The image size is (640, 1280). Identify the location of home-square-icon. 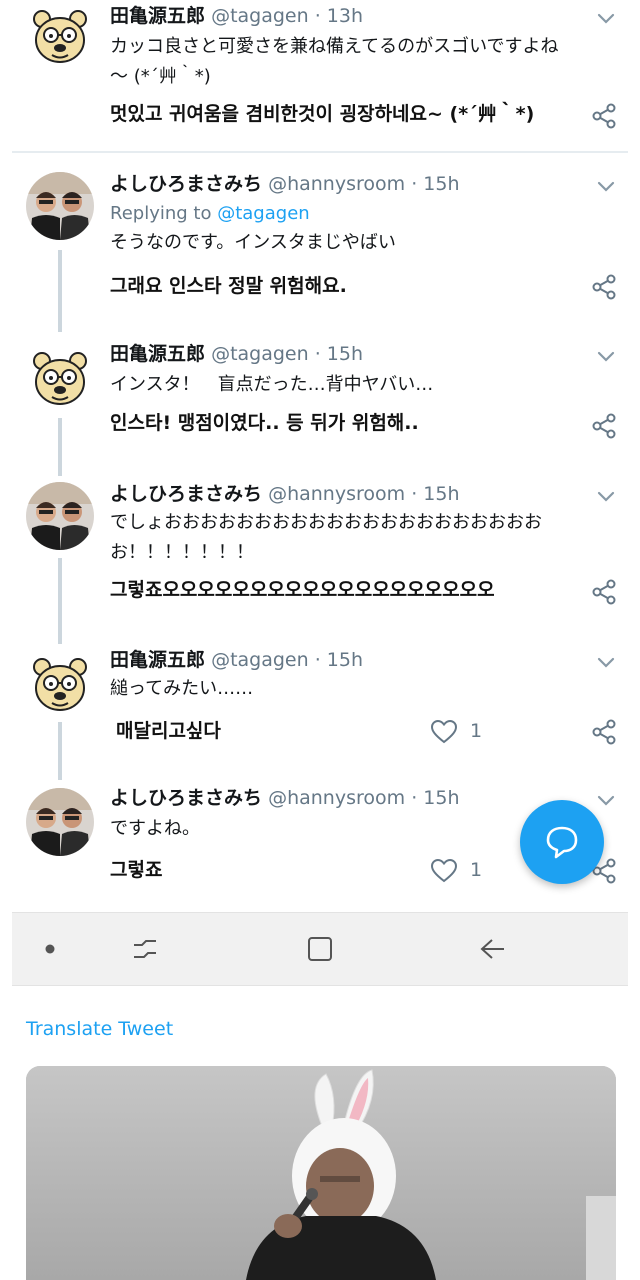
(320, 949).